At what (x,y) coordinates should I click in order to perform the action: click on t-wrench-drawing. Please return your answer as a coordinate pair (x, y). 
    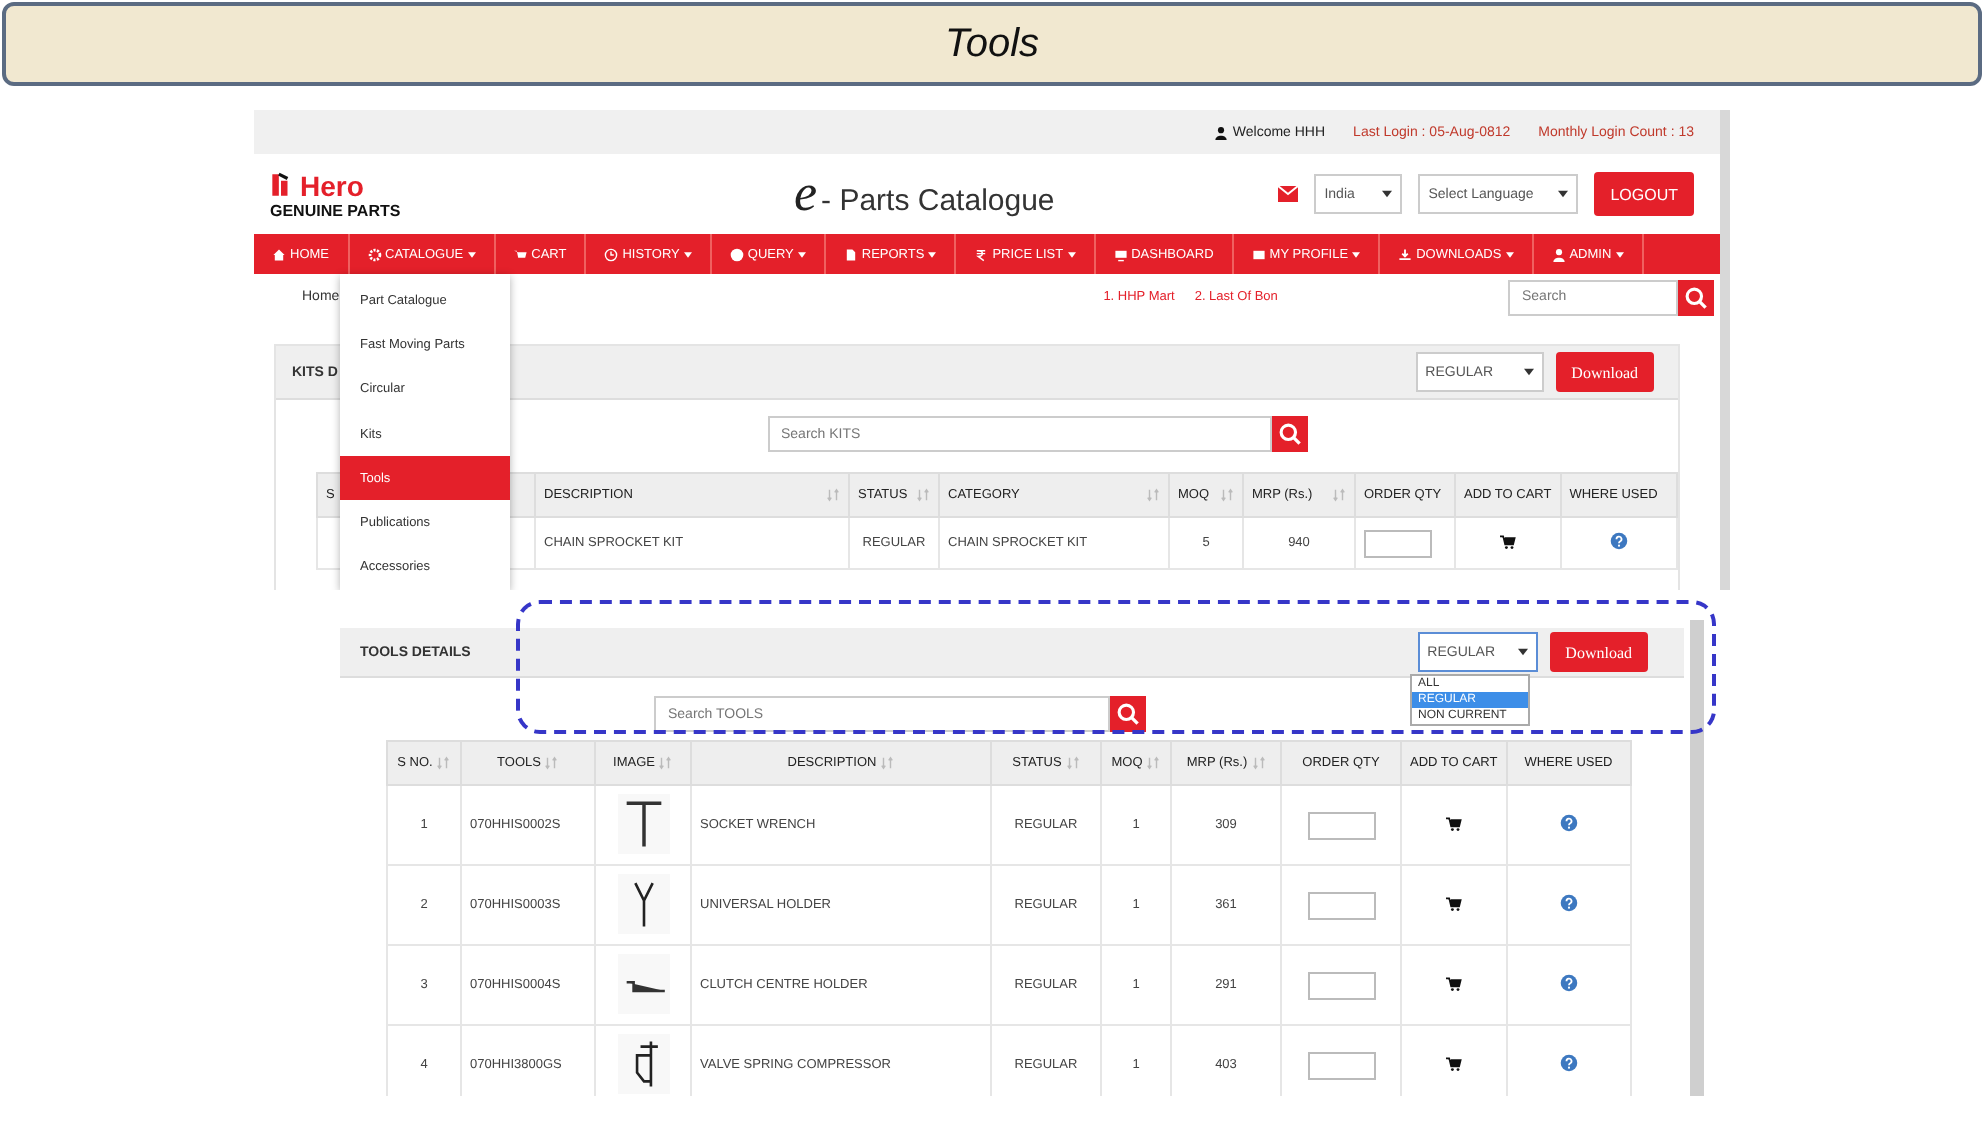
    Looking at the image, I should click on (643, 823).